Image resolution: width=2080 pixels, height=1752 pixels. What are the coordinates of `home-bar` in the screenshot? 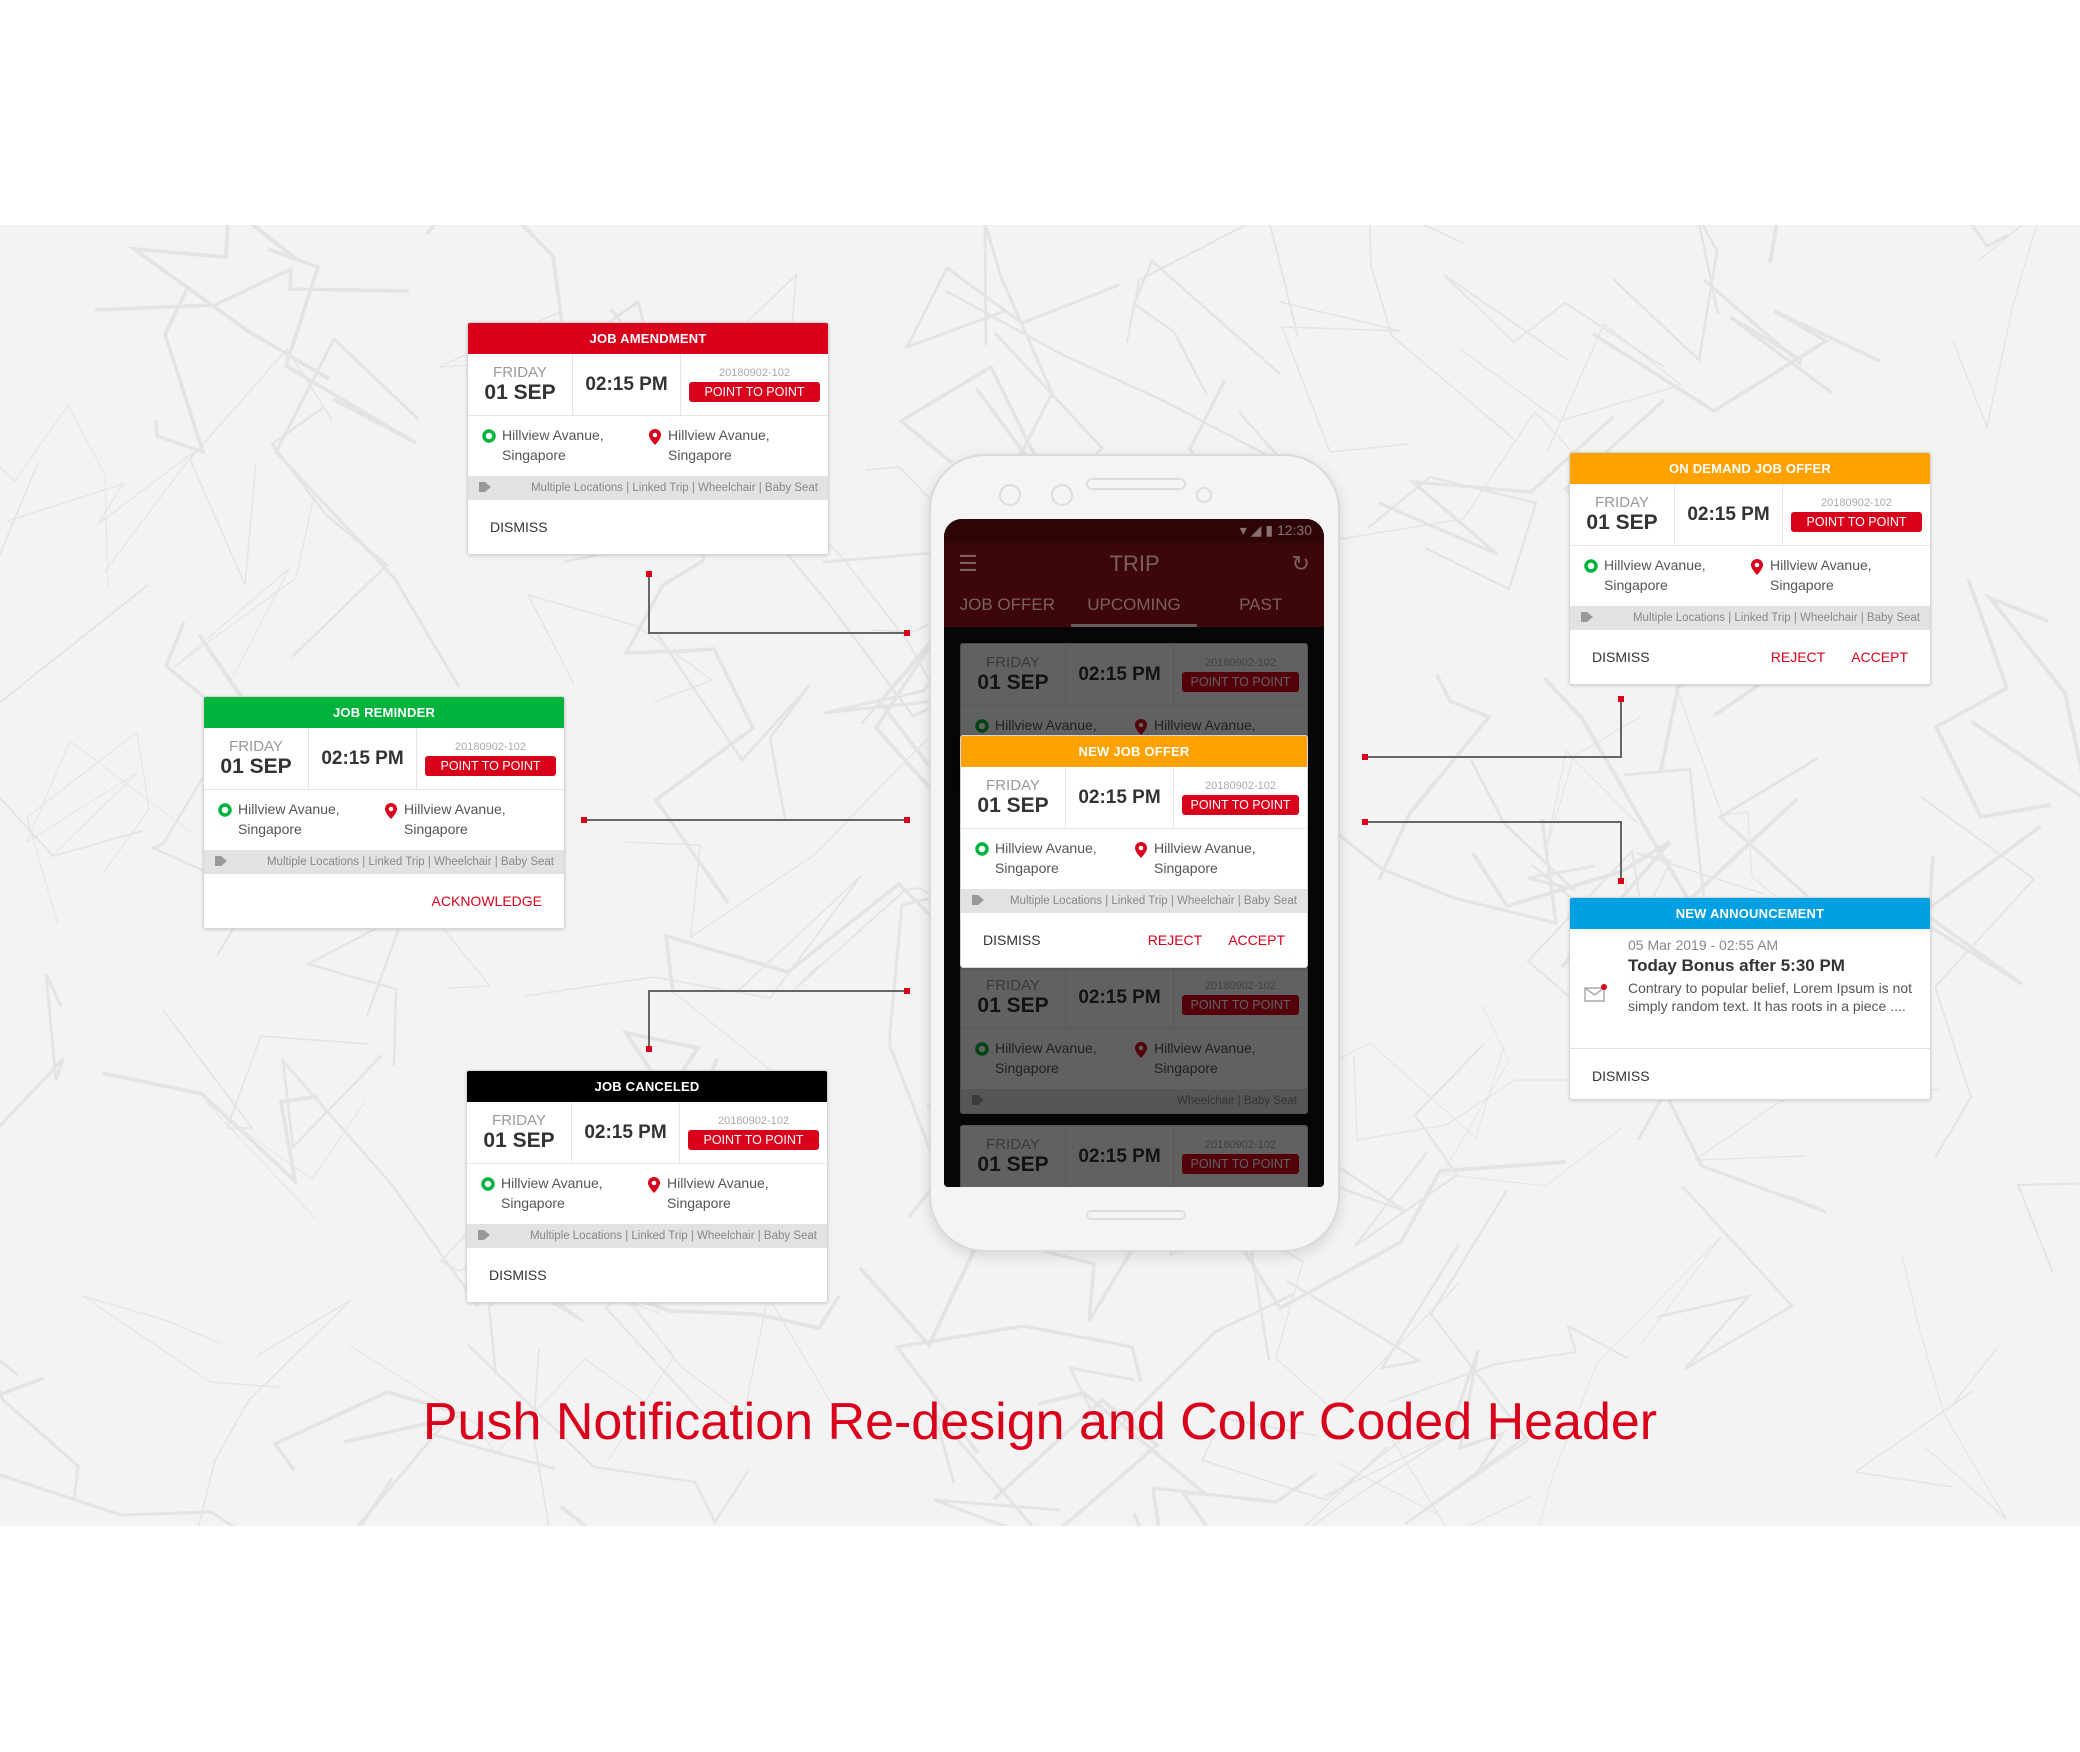 It's located at (1136, 1215).